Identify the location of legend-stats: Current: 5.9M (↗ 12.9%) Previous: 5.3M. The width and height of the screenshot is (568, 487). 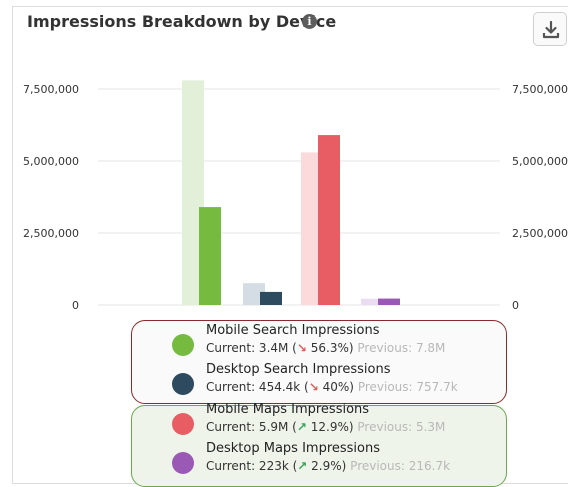
(325, 427).